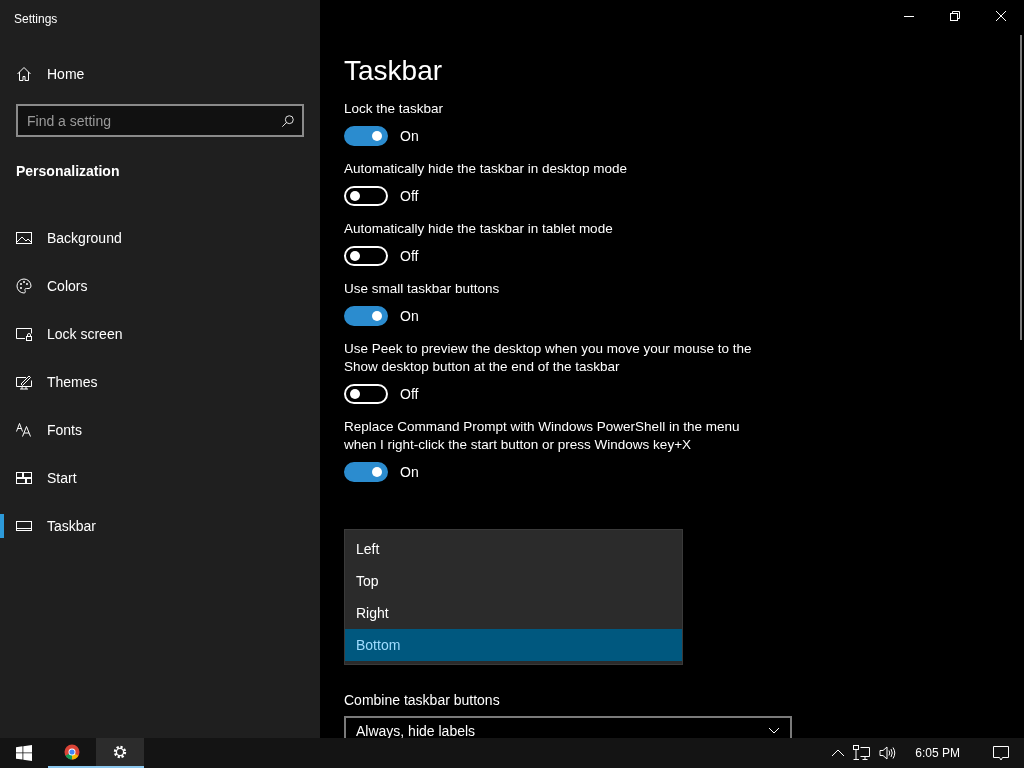 The height and width of the screenshot is (768, 1024). What do you see at coordinates (568, 727) in the screenshot?
I see `dropdown-field: Always, hide labels` at bounding box center [568, 727].